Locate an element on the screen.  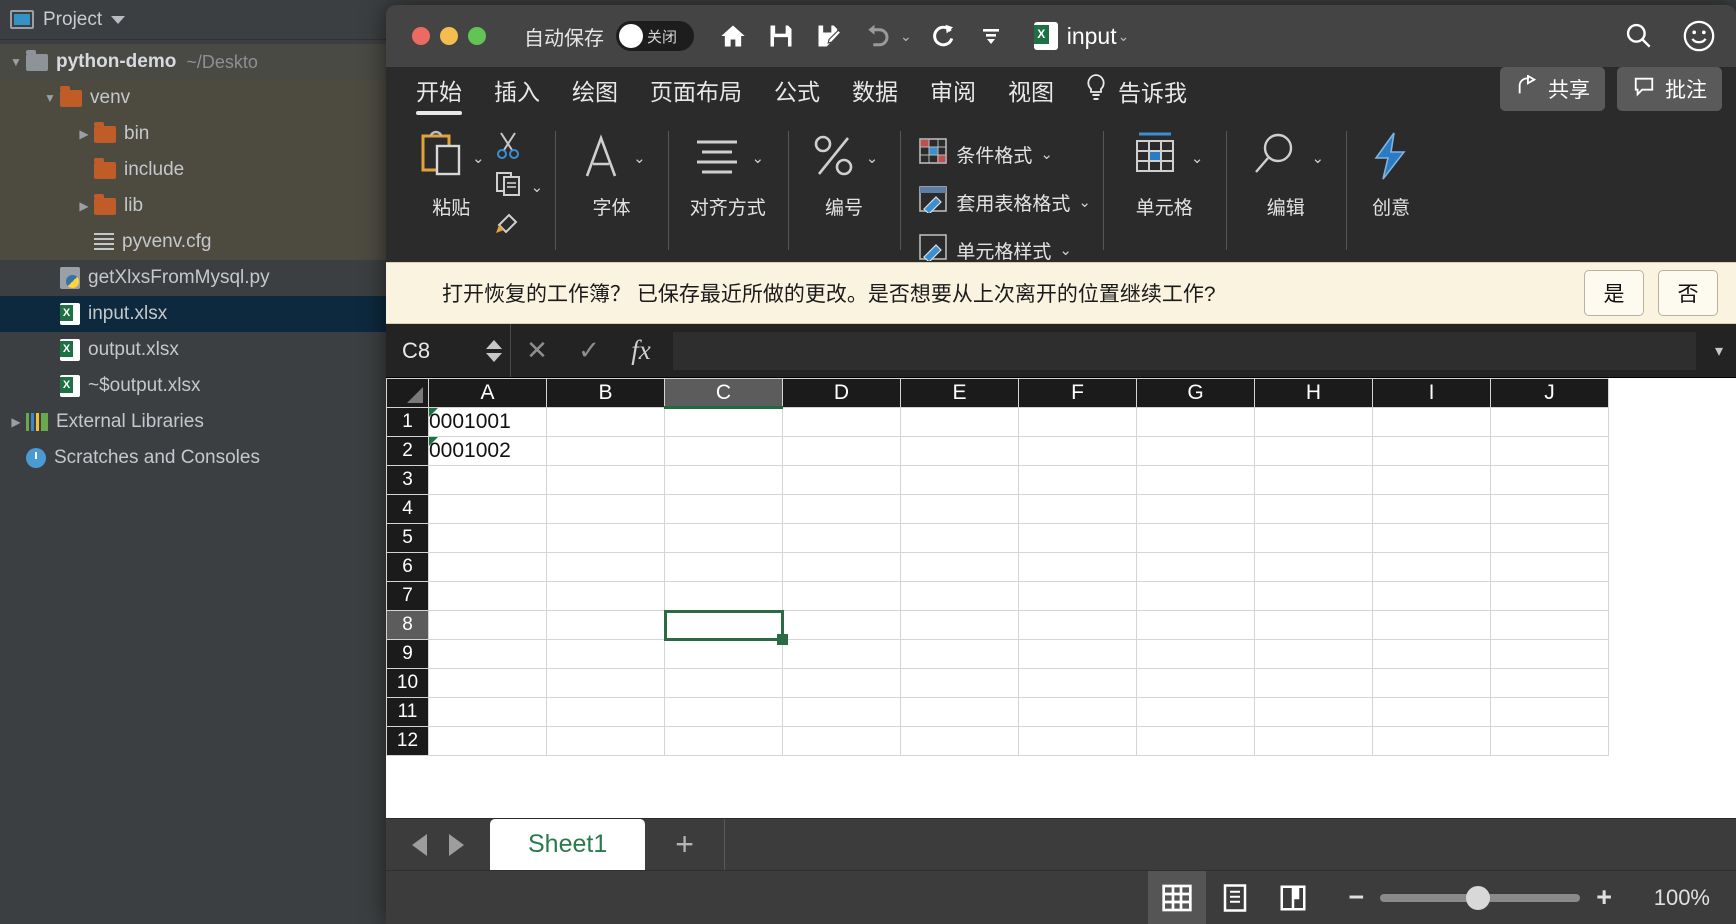
cell-C4 is located at coordinates (723, 509).